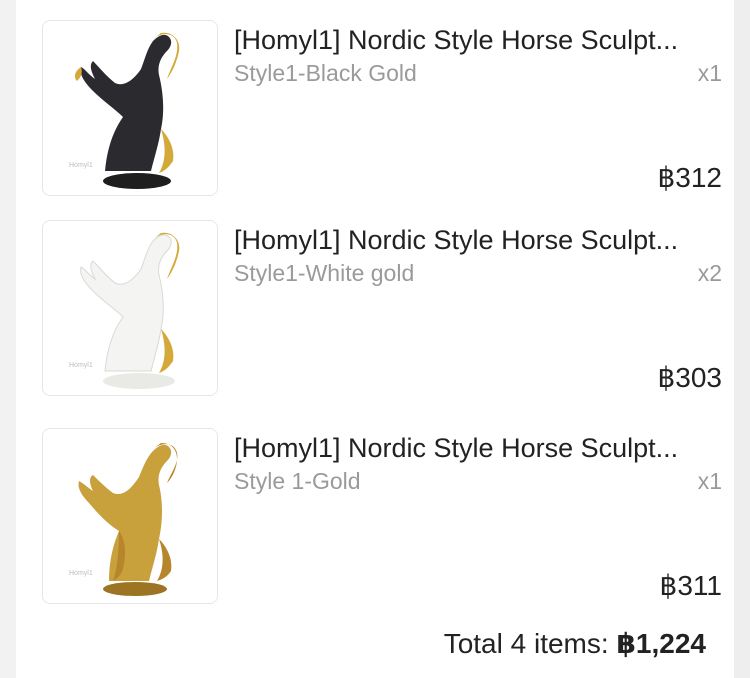 Image resolution: width=750 pixels, height=678 pixels. Describe the element at coordinates (689, 177) in the screenshot. I see `product-price: ฿312` at that location.